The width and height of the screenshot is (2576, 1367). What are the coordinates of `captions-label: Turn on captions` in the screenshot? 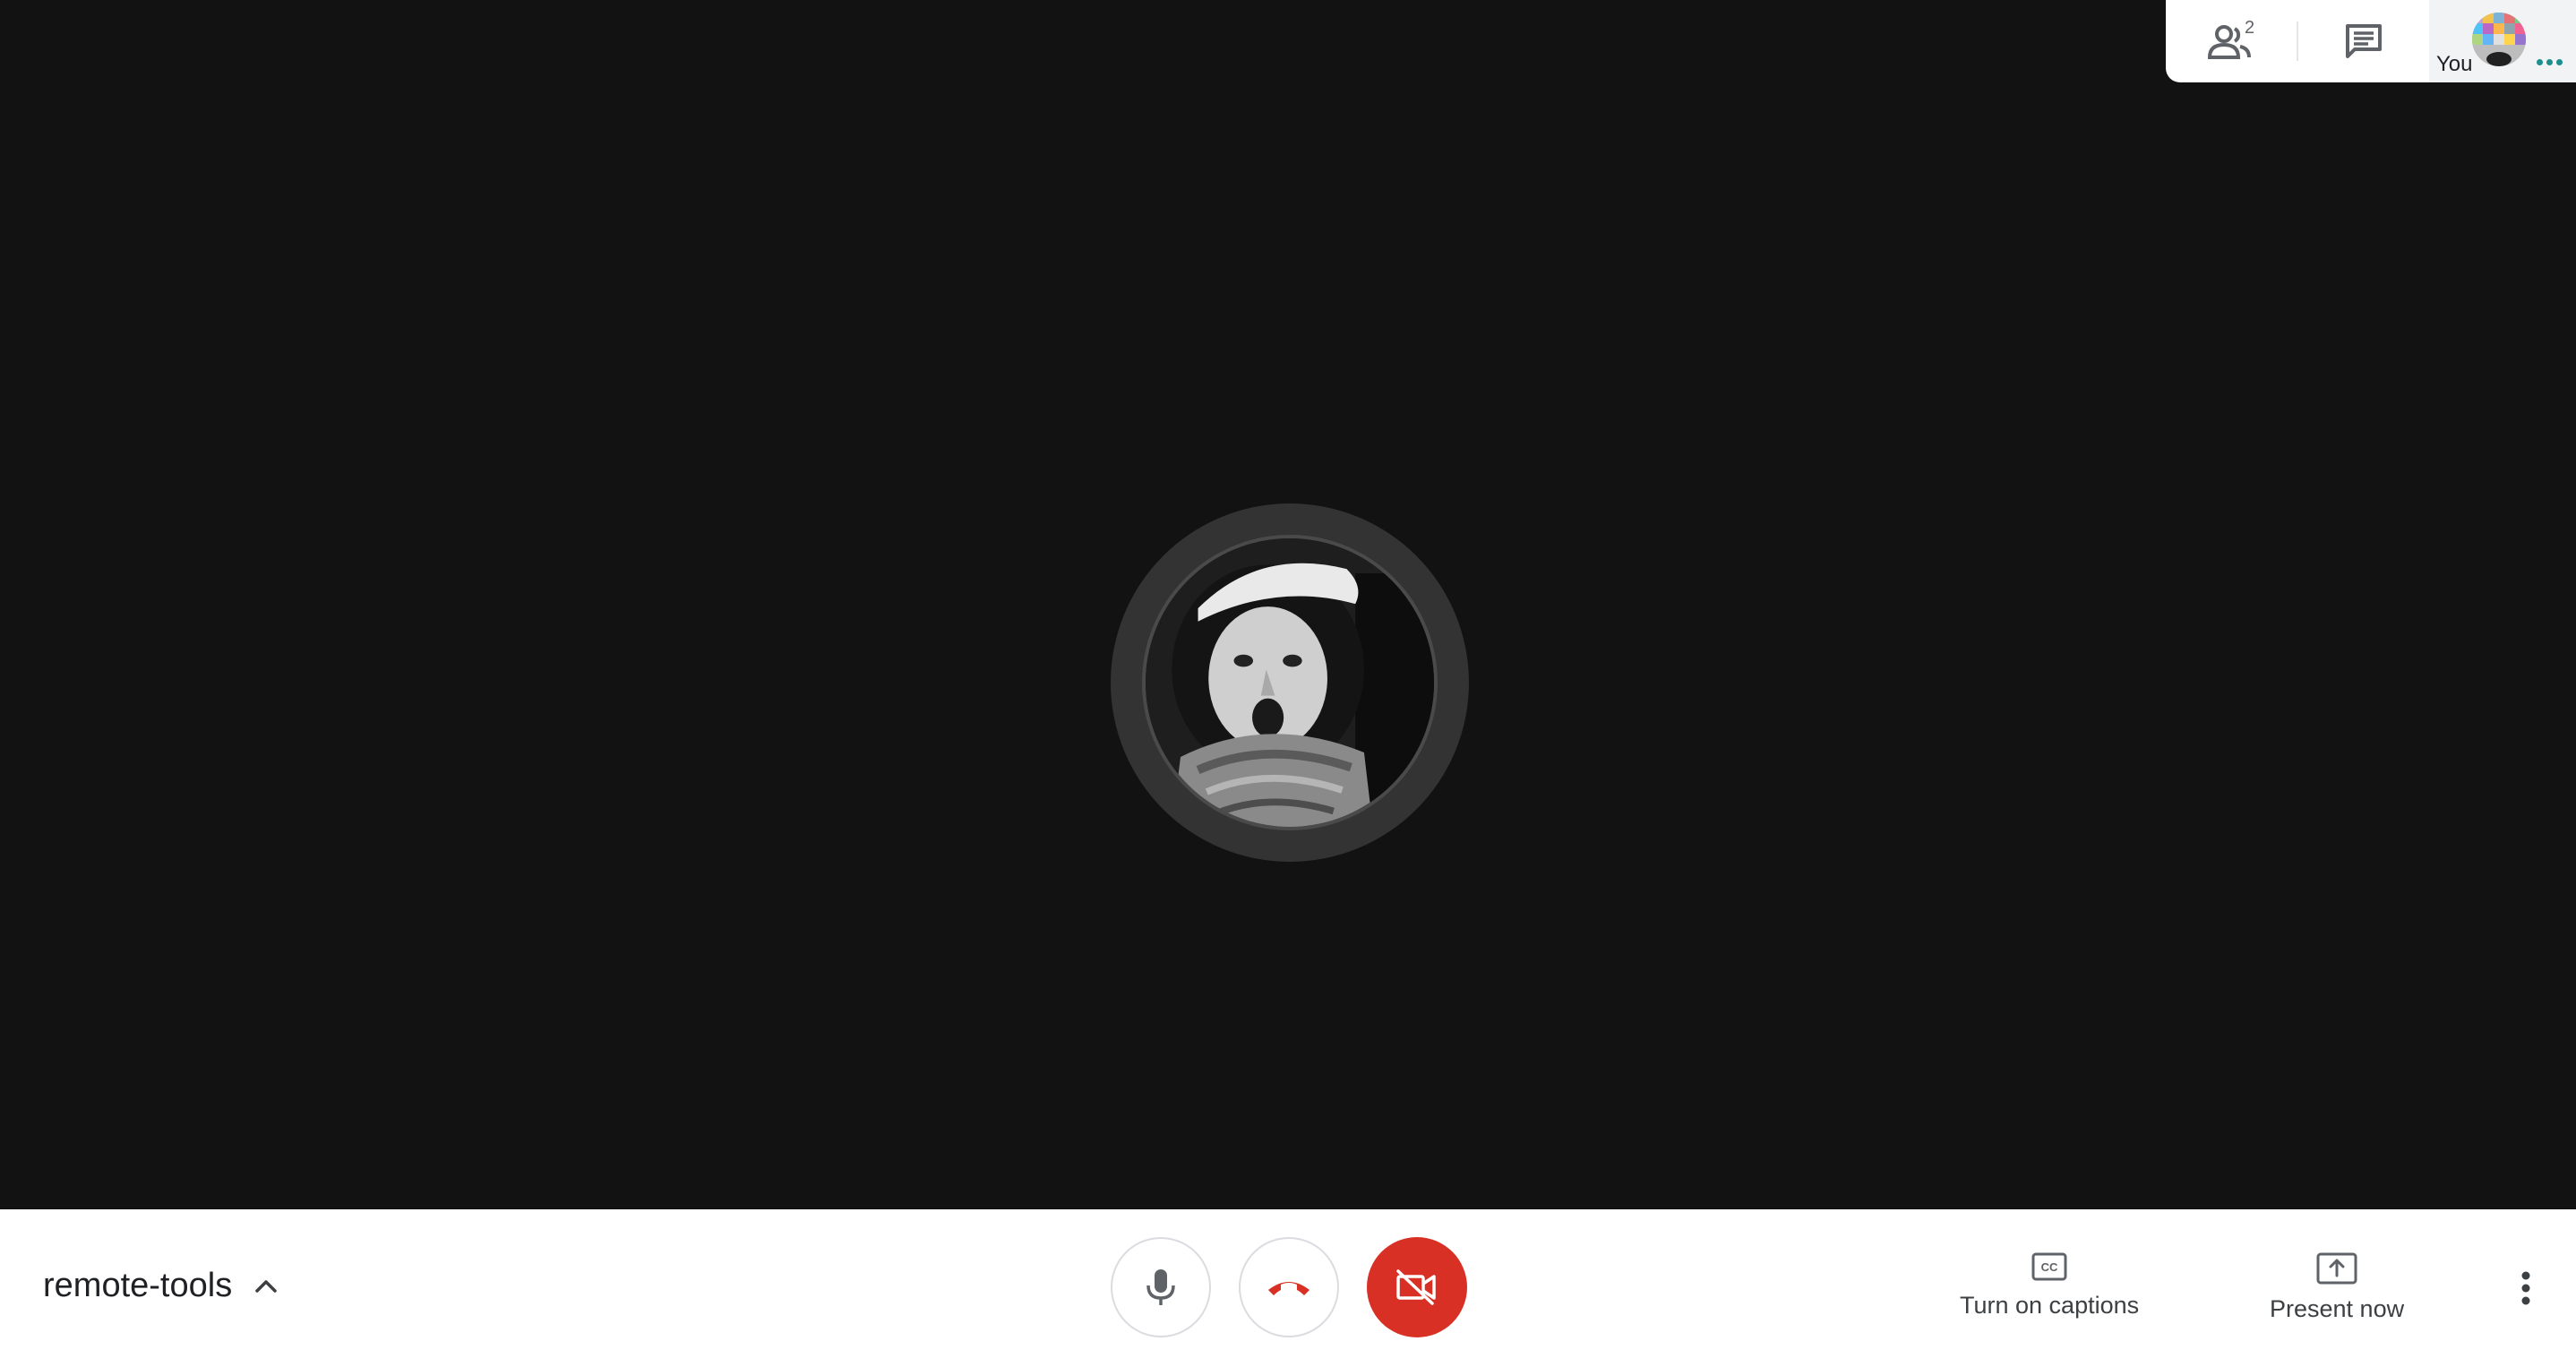 It's located at (2050, 1305).